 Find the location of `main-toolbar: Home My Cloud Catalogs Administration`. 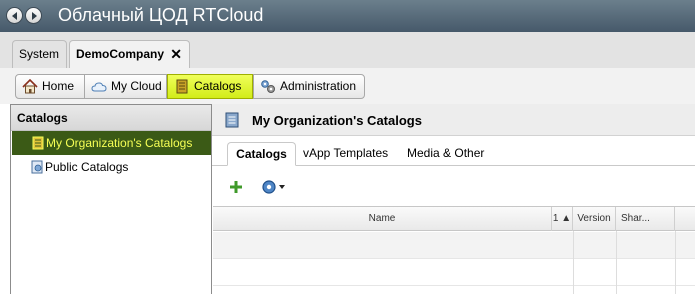

main-toolbar: Home My Cloud Catalogs Administration is located at coordinates (347, 86).